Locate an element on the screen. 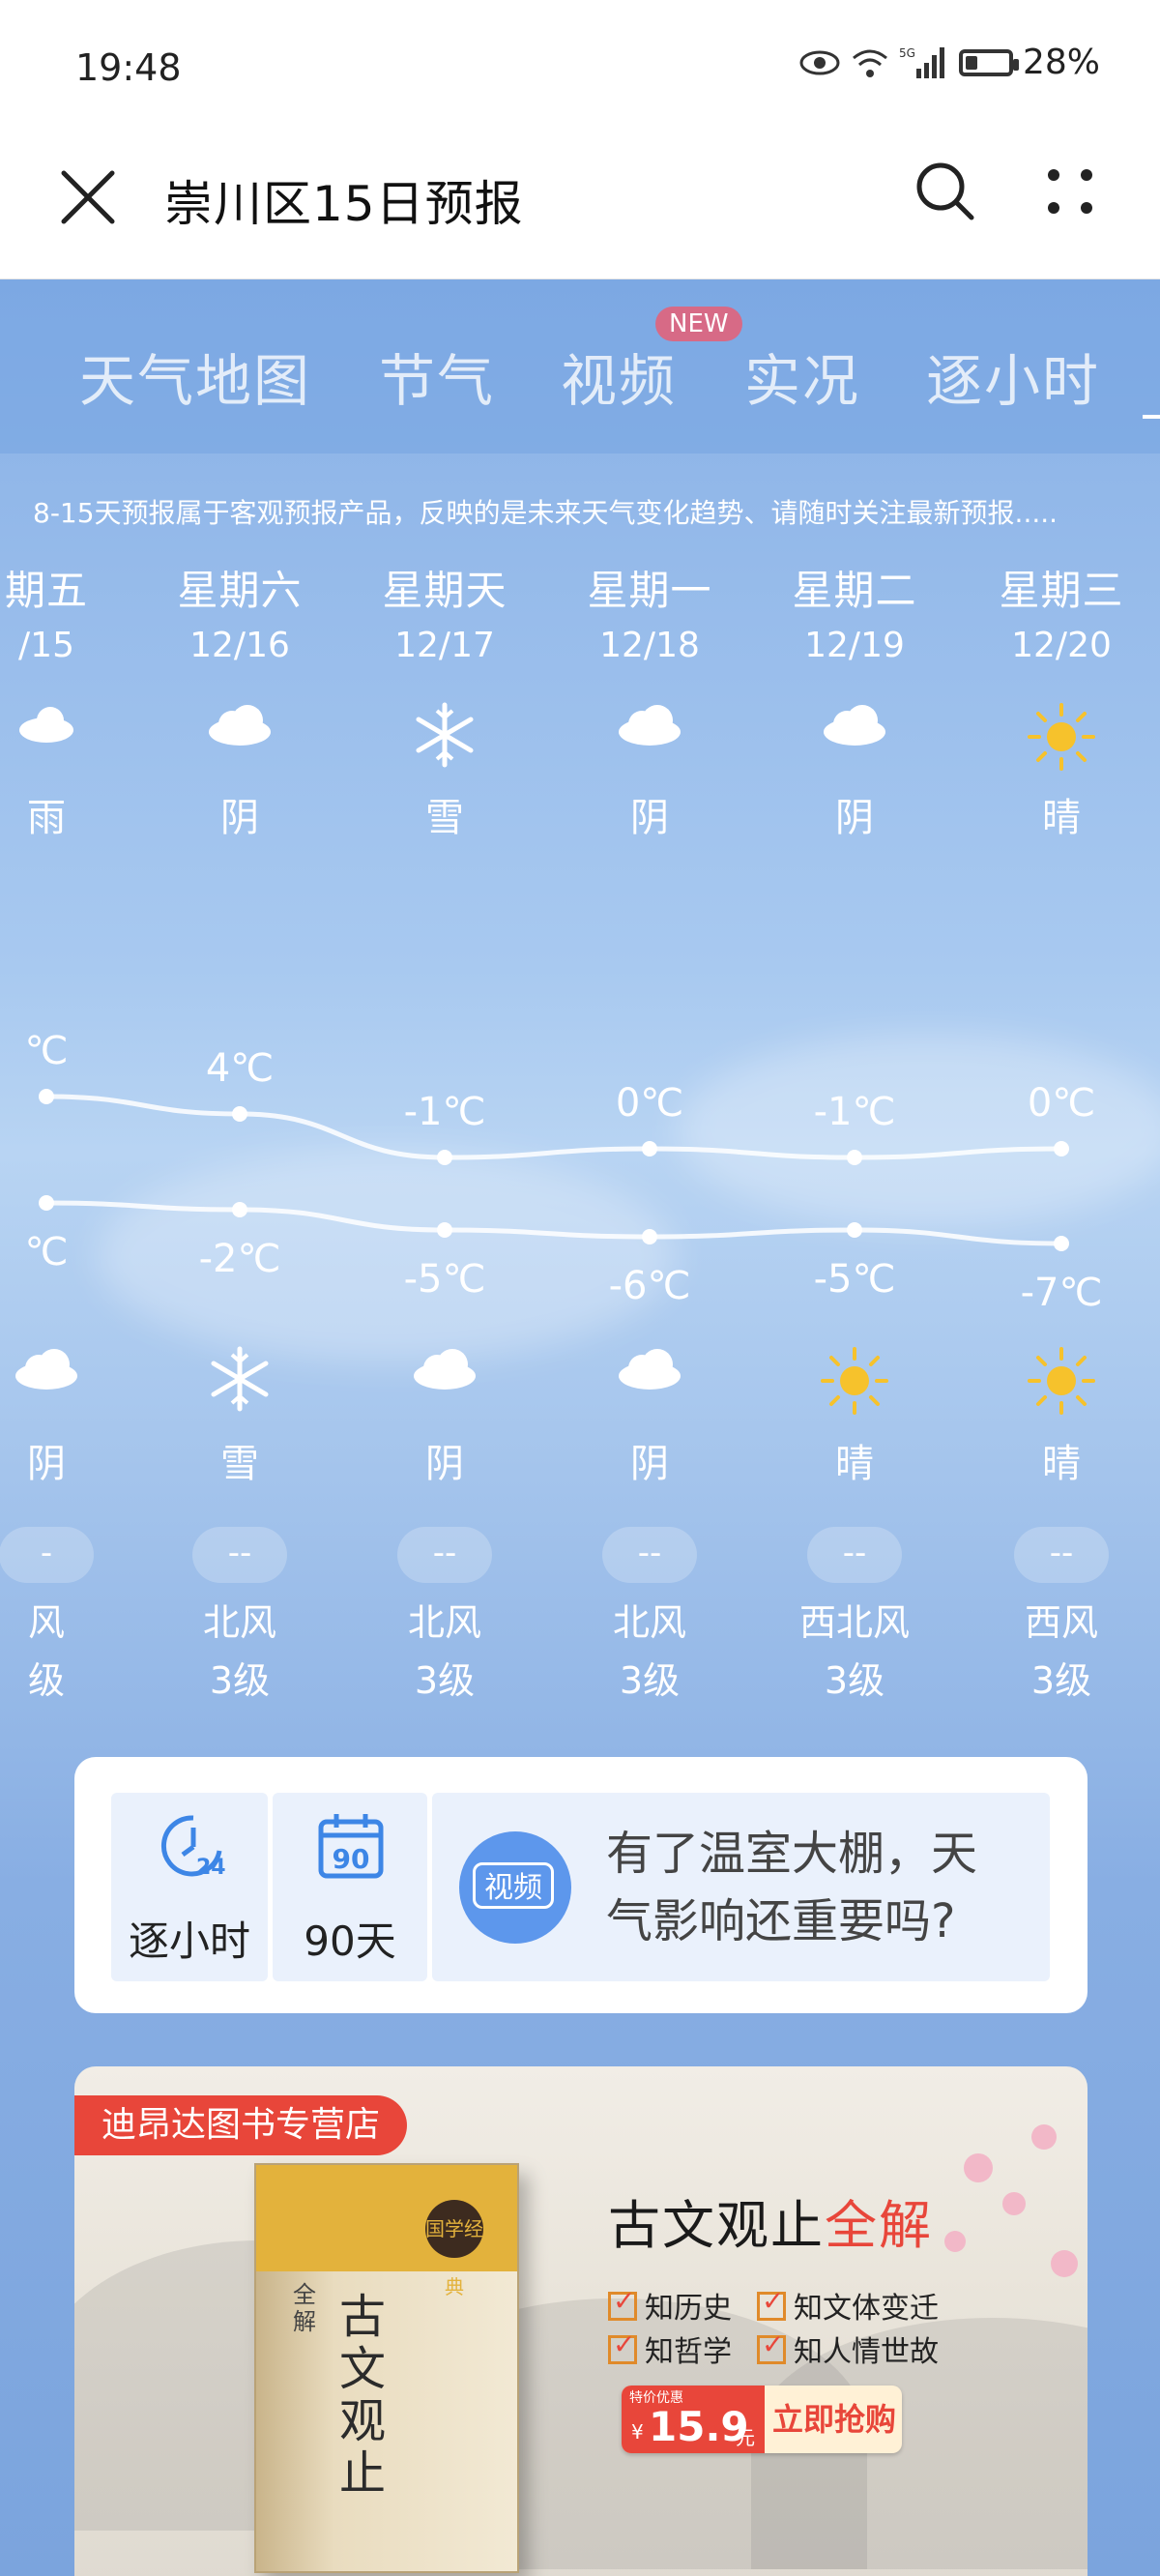 The height and width of the screenshot is (2576, 1160). close-icon is located at coordinates (88, 197).